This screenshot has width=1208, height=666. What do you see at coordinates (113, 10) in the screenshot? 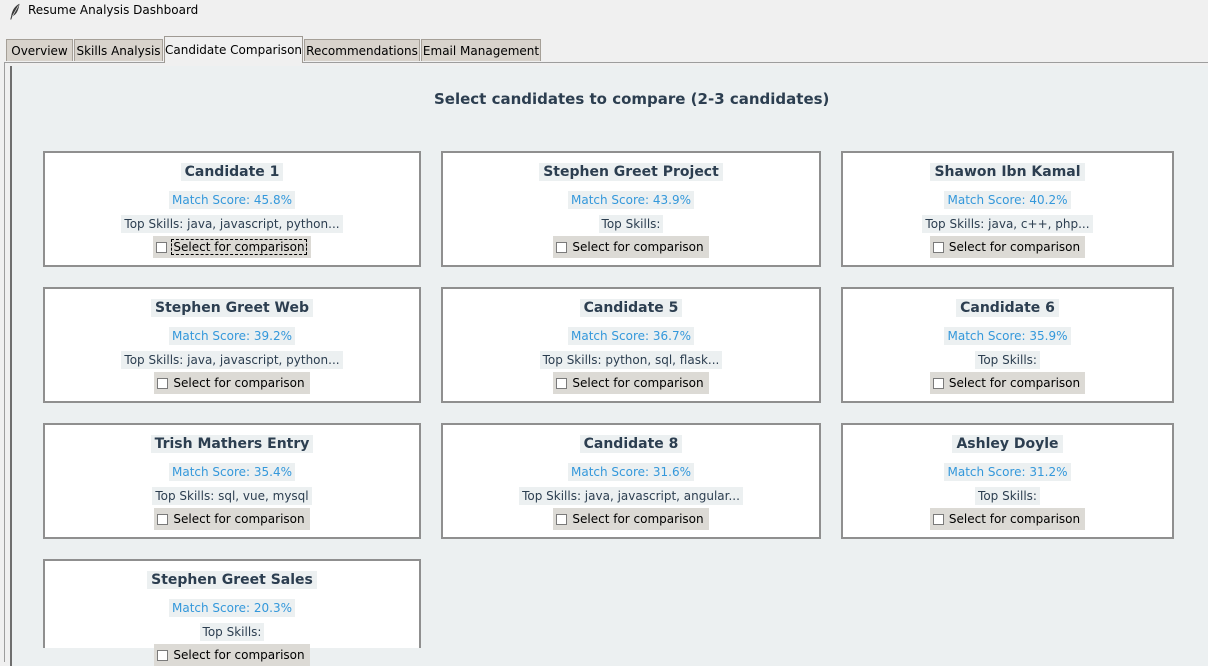
I see `window-title: Resume Analysis Dashboard` at bounding box center [113, 10].